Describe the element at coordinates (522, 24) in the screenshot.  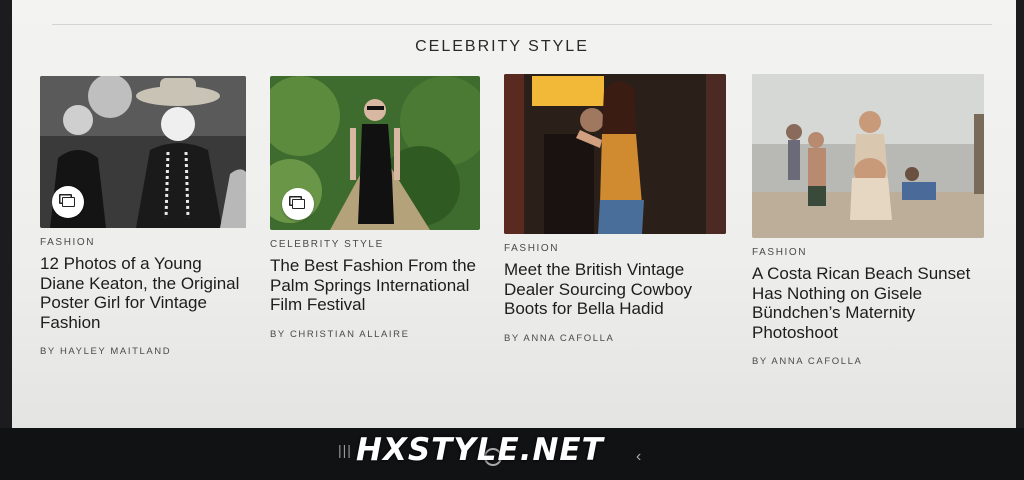
I see `divider` at that location.